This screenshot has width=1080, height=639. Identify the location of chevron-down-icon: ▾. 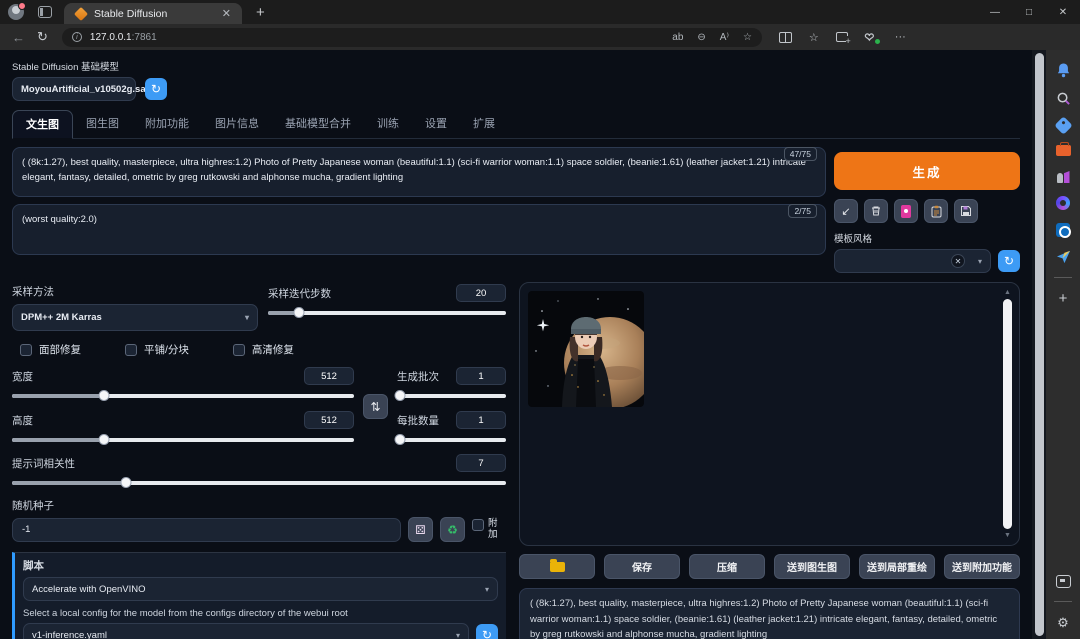
(486, 589).